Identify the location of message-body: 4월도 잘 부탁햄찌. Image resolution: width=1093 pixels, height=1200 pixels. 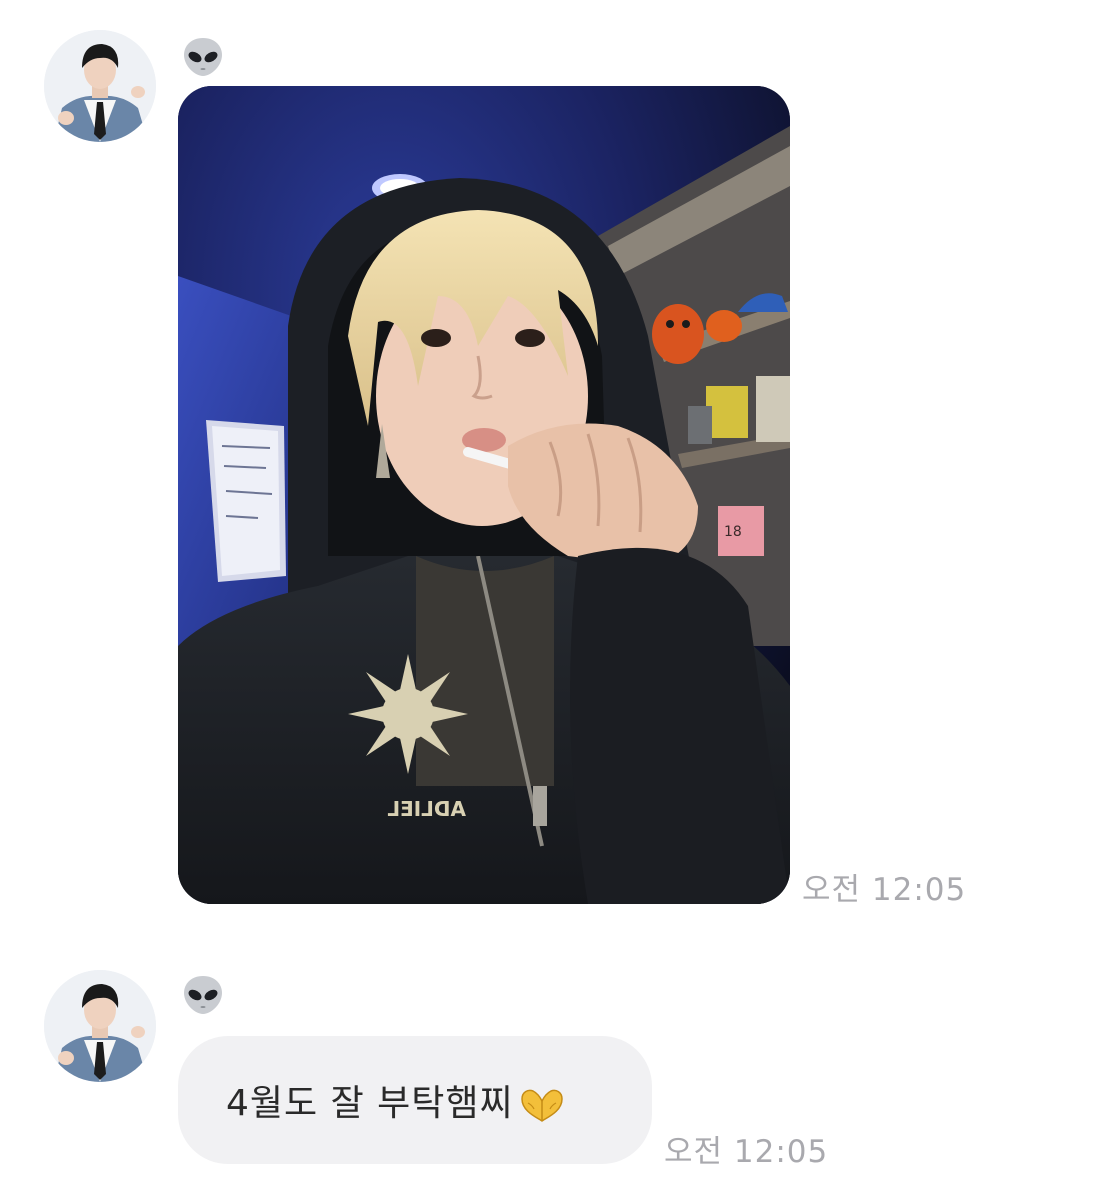
(370, 1103).